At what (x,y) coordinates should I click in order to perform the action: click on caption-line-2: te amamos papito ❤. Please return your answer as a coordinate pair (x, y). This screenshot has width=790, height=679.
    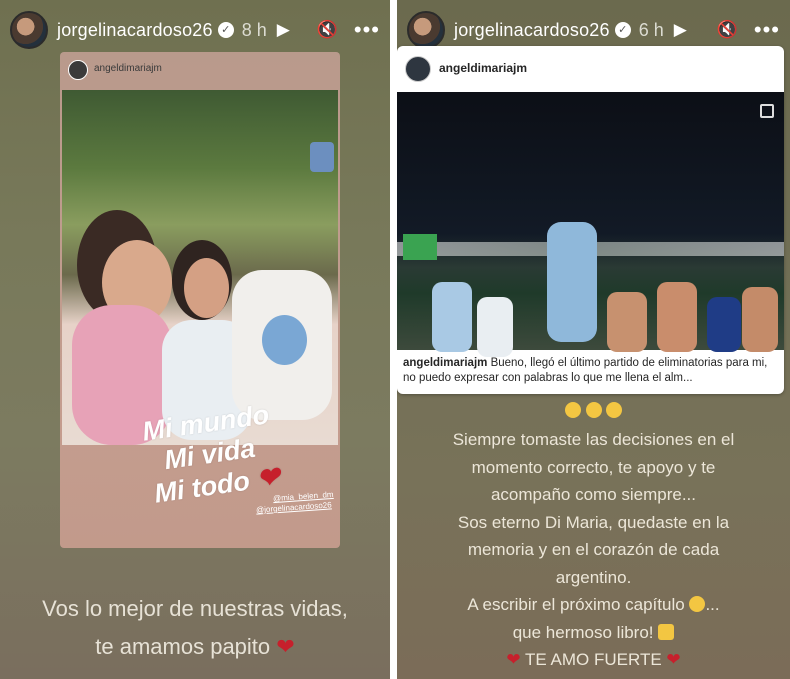
    Looking at the image, I should click on (195, 646).